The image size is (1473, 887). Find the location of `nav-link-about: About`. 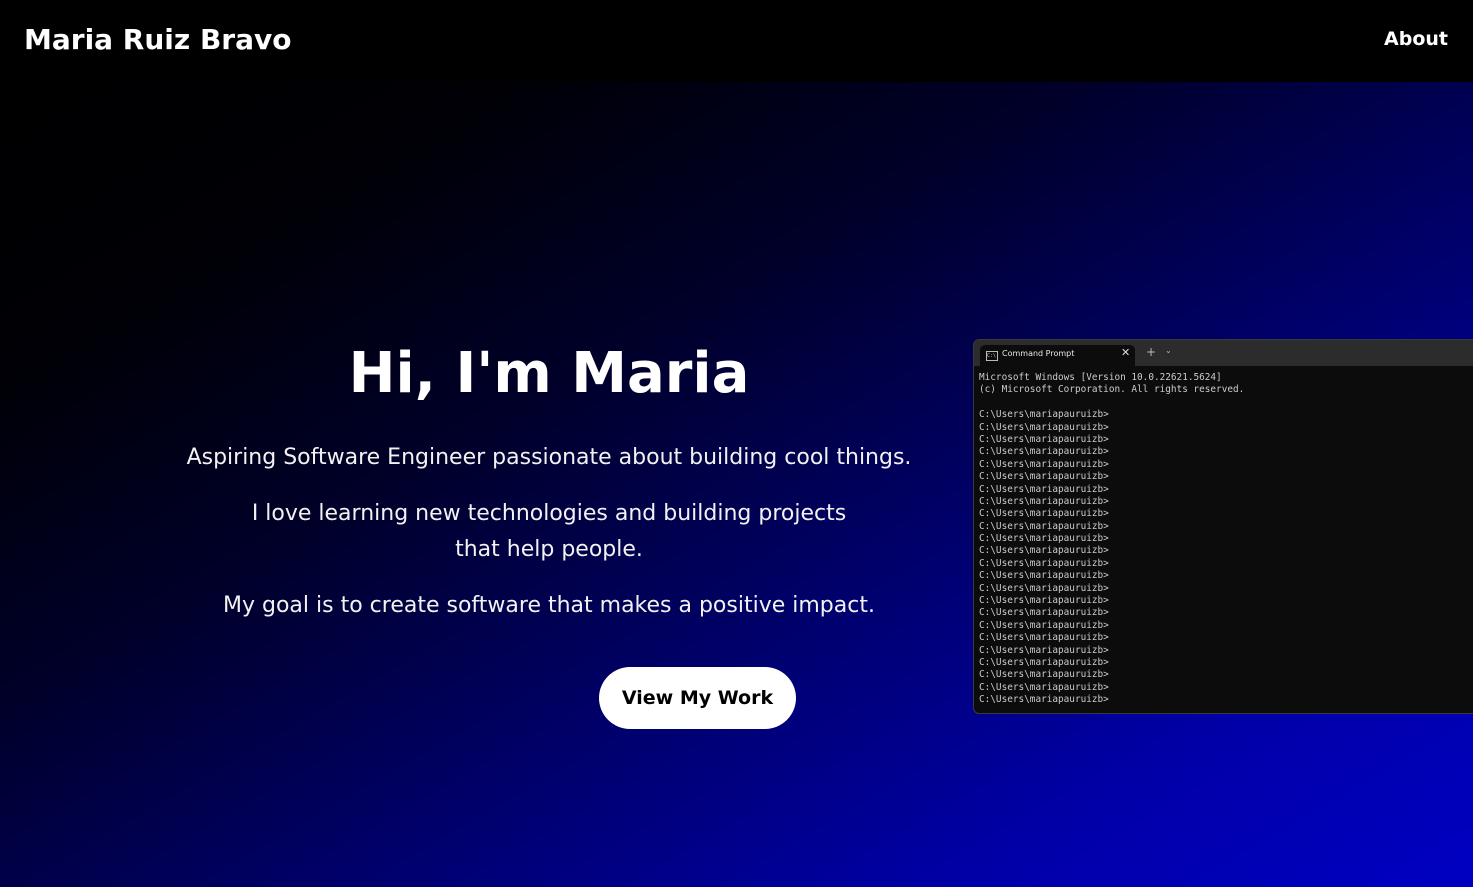

nav-link-about: About is located at coordinates (1416, 39).